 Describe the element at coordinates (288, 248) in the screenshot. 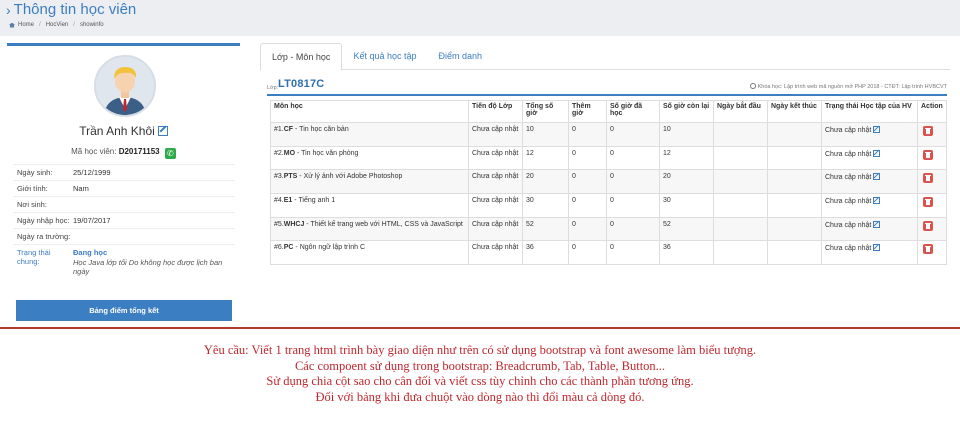

I see `subject-code: PC` at that location.